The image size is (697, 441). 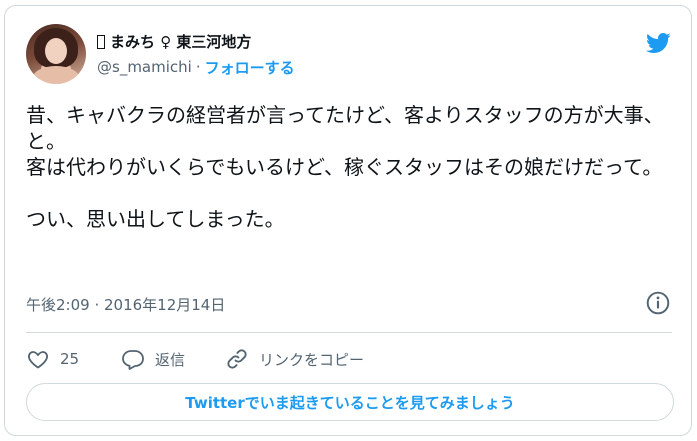 I want to click on heart-icon, so click(x=38, y=360).